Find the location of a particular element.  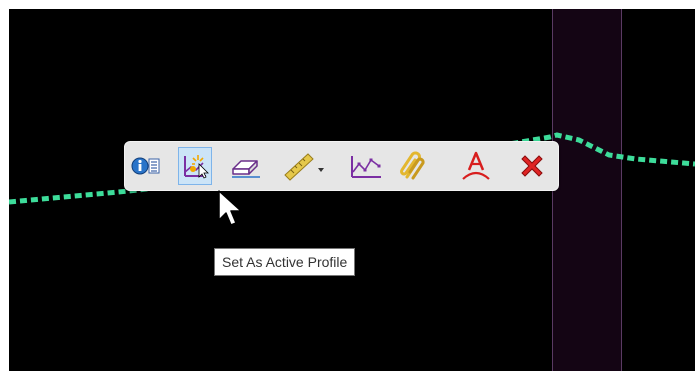

mouse-cursor is located at coordinates (232, 212).